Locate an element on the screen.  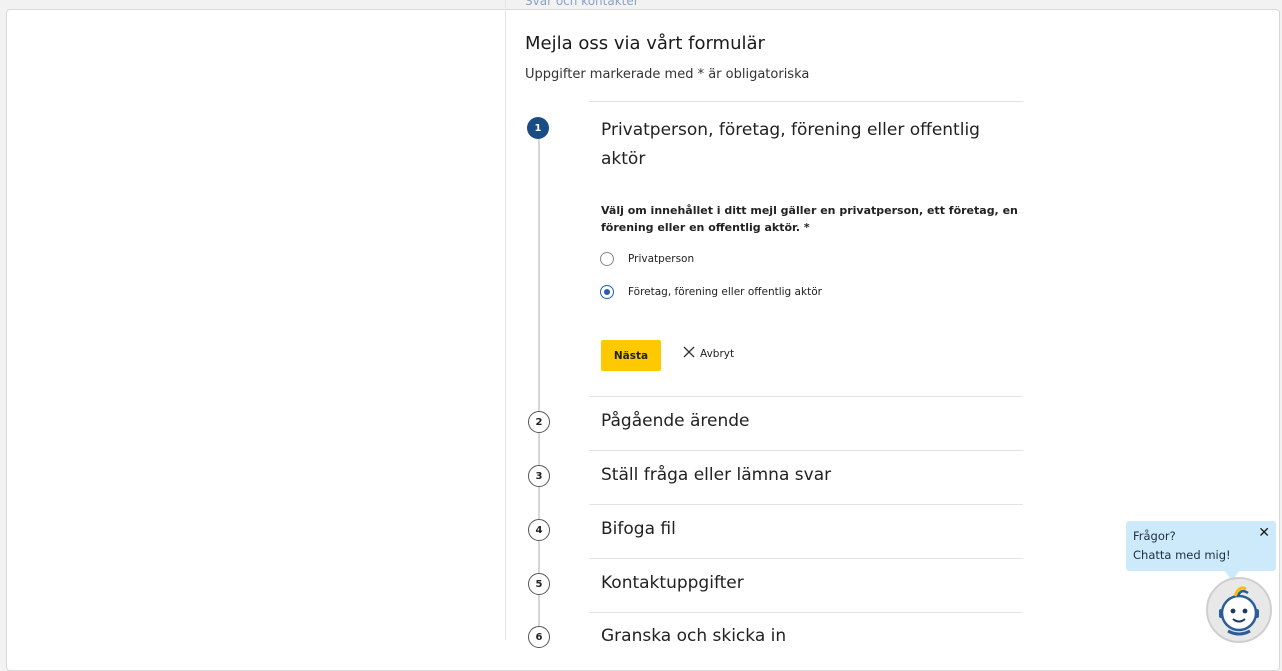
chatbot-avatar-icon is located at coordinates (1239, 610).